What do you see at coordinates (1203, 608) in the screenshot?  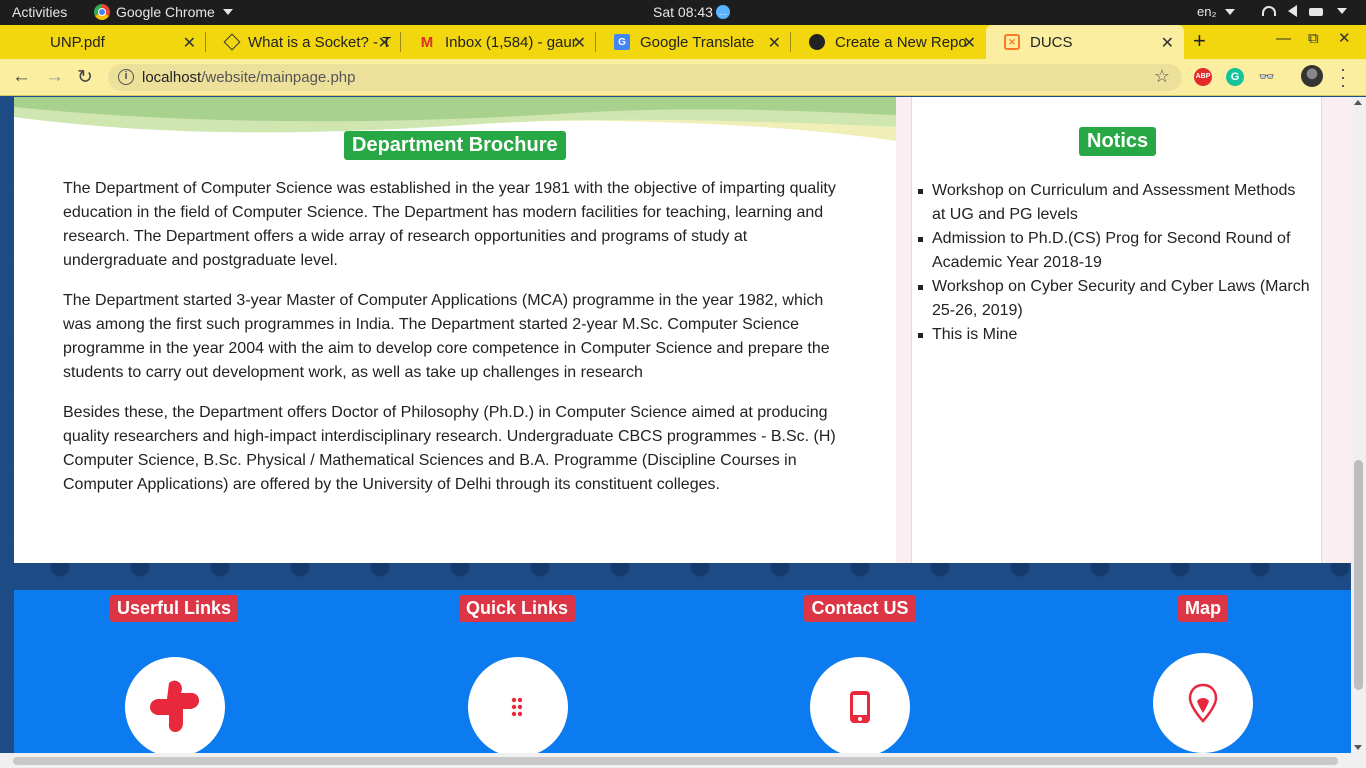 I see `footer-heading: Map` at bounding box center [1203, 608].